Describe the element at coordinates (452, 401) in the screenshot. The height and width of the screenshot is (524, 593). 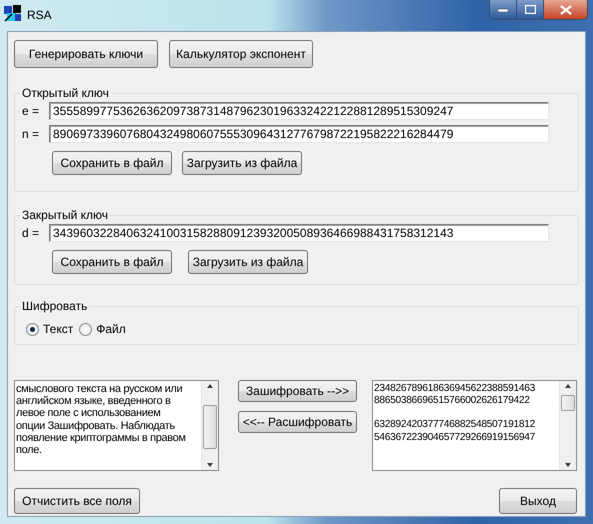
I see `text-line: 88650386696515766002626179422` at that location.